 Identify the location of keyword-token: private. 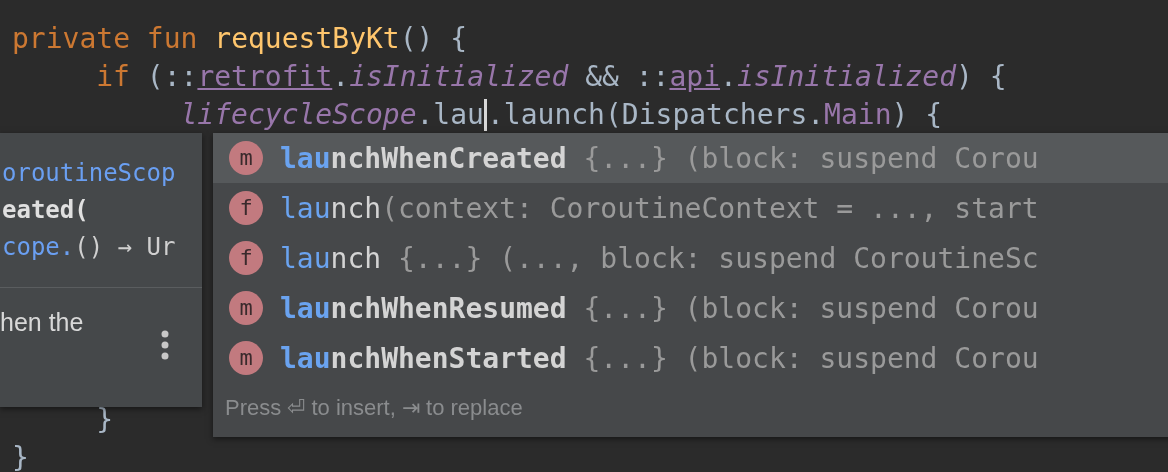
(71, 39).